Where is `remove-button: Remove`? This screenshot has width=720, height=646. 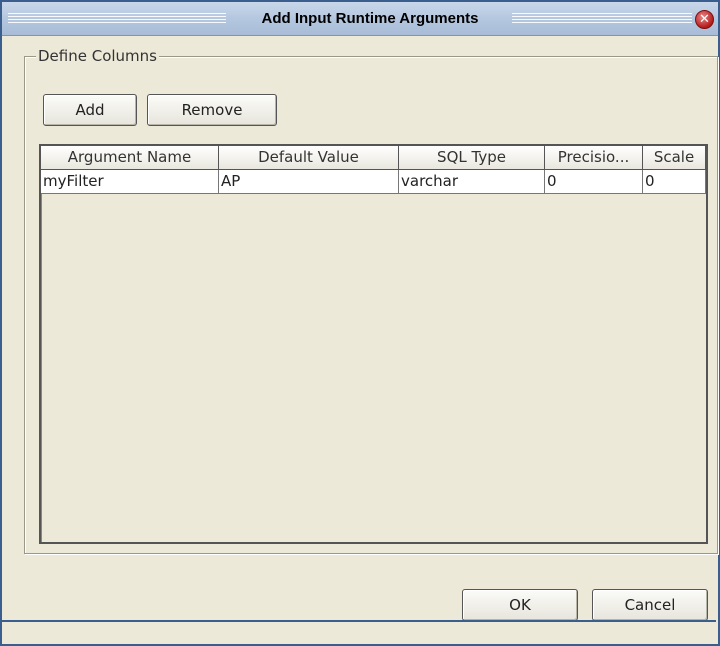
remove-button: Remove is located at coordinates (212, 110).